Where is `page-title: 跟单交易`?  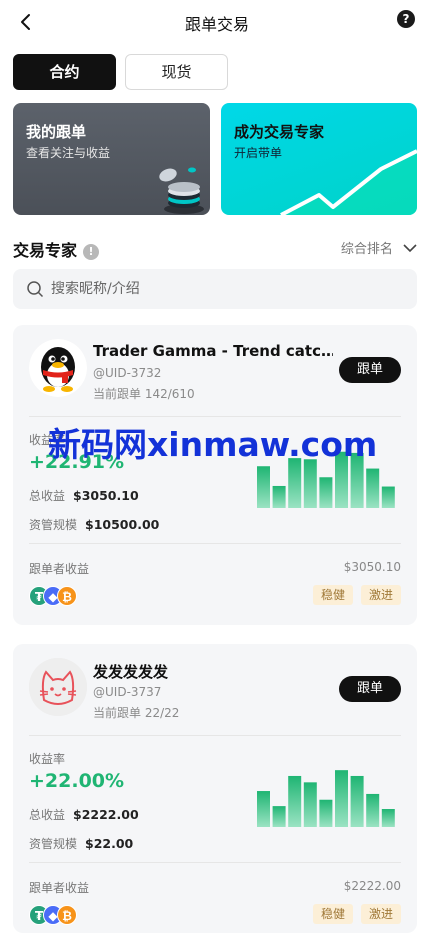
page-title: 跟单交易 is located at coordinates (216, 24).